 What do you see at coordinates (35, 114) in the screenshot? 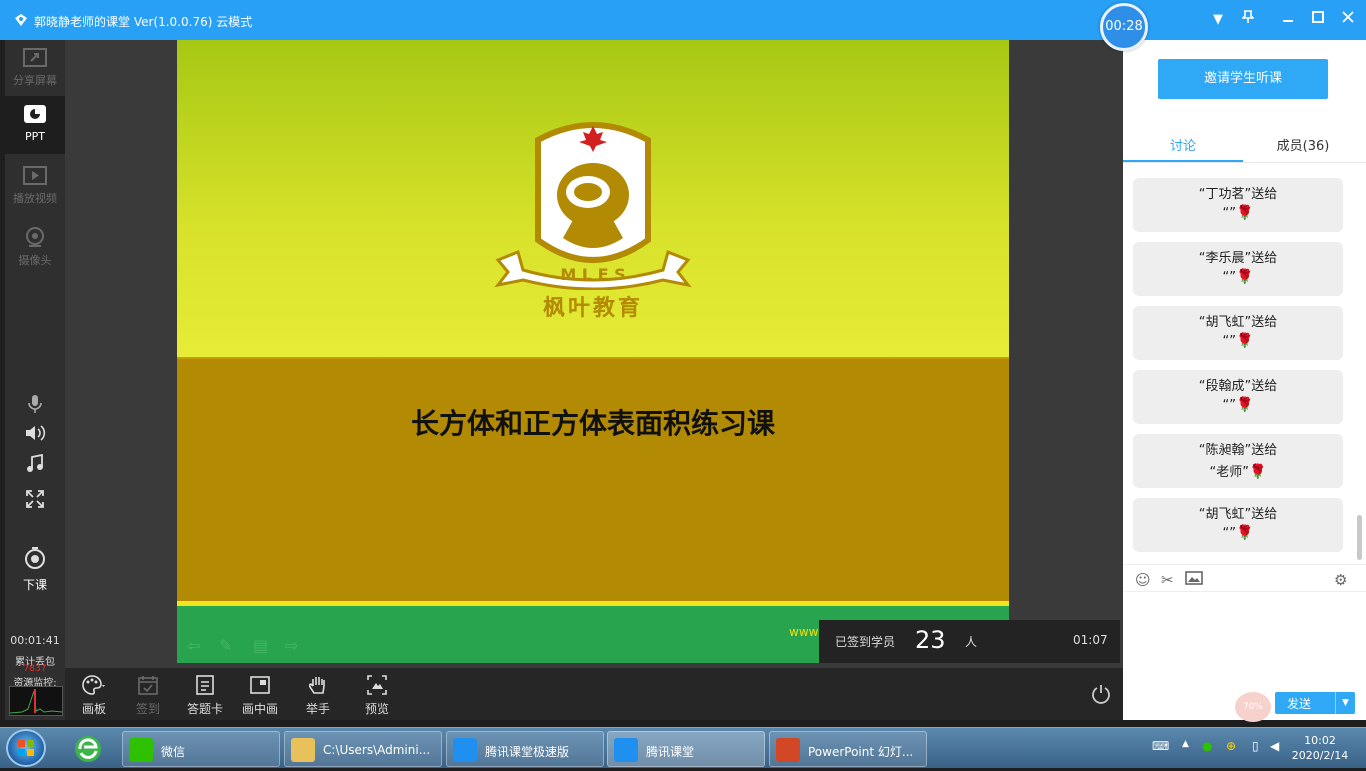
I see `ppt-icon` at bounding box center [35, 114].